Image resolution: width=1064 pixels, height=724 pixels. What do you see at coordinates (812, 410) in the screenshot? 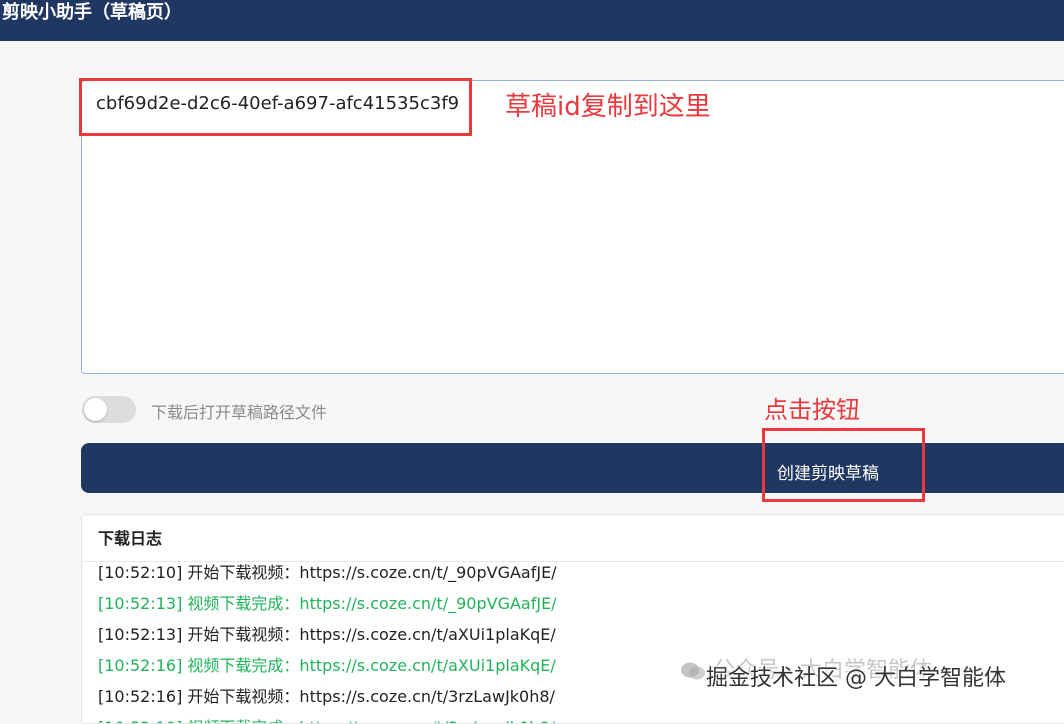
I see `annotation-button-note: 点击按钮` at bounding box center [812, 410].